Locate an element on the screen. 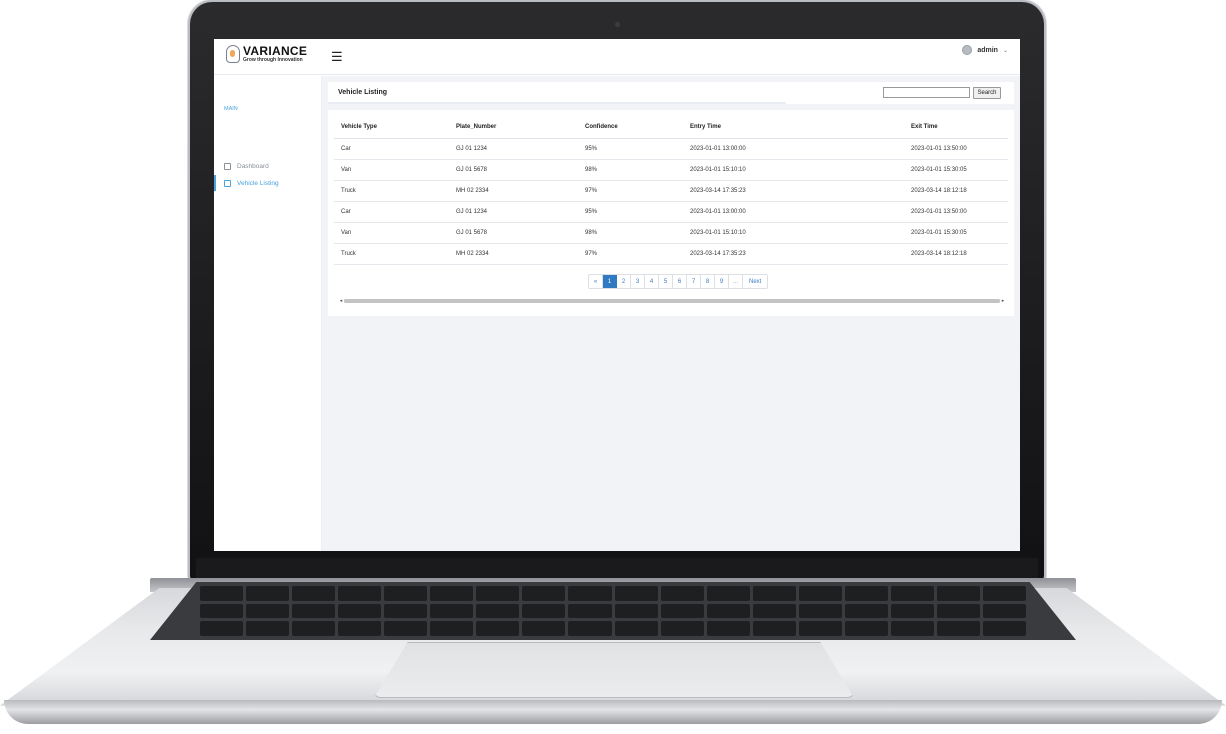  cell-confidence: 97% is located at coordinates (591, 254).